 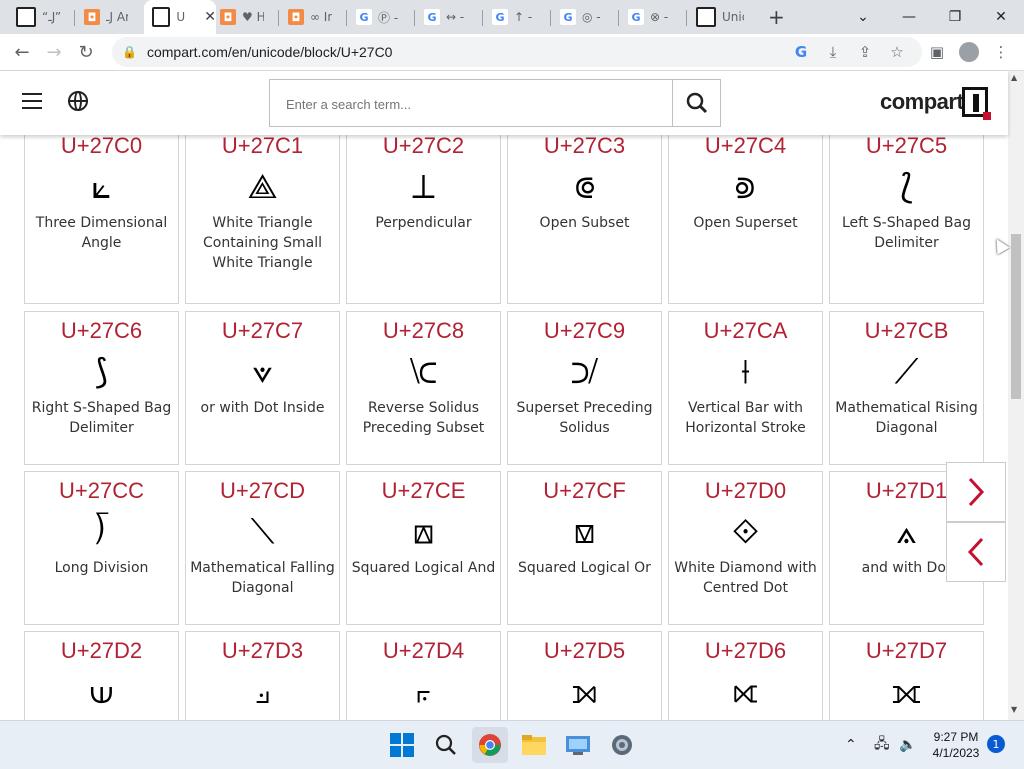 I want to click on character-name: Mathematical Rising Diagonal, so click(x=906, y=418).